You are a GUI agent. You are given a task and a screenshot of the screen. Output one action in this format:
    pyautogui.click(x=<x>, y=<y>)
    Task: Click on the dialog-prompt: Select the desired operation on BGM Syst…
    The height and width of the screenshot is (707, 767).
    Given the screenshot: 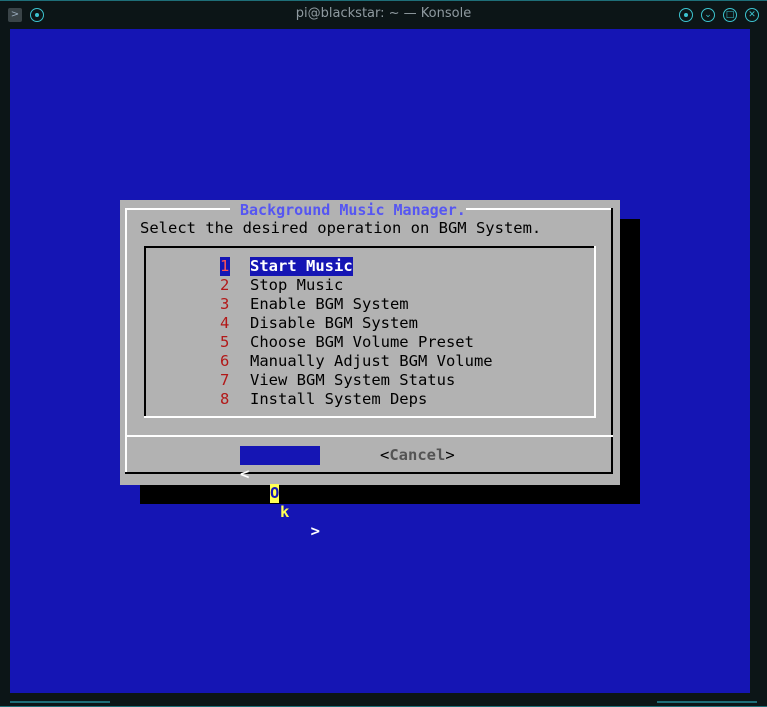 What is the action you would take?
    pyautogui.click(x=341, y=228)
    